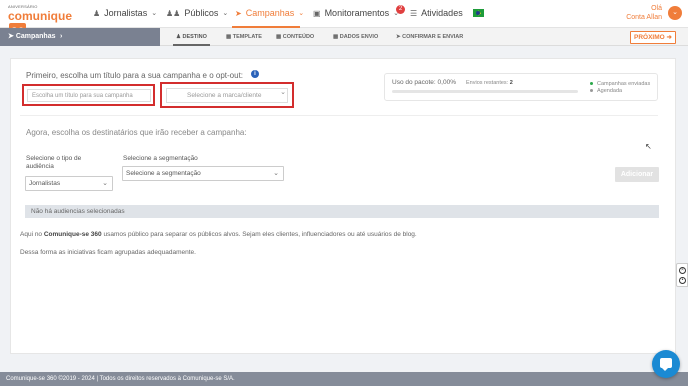 This screenshot has width=688, height=386. I want to click on title-input-highlight: Escolha um título para sua campanha, so click(88, 95).